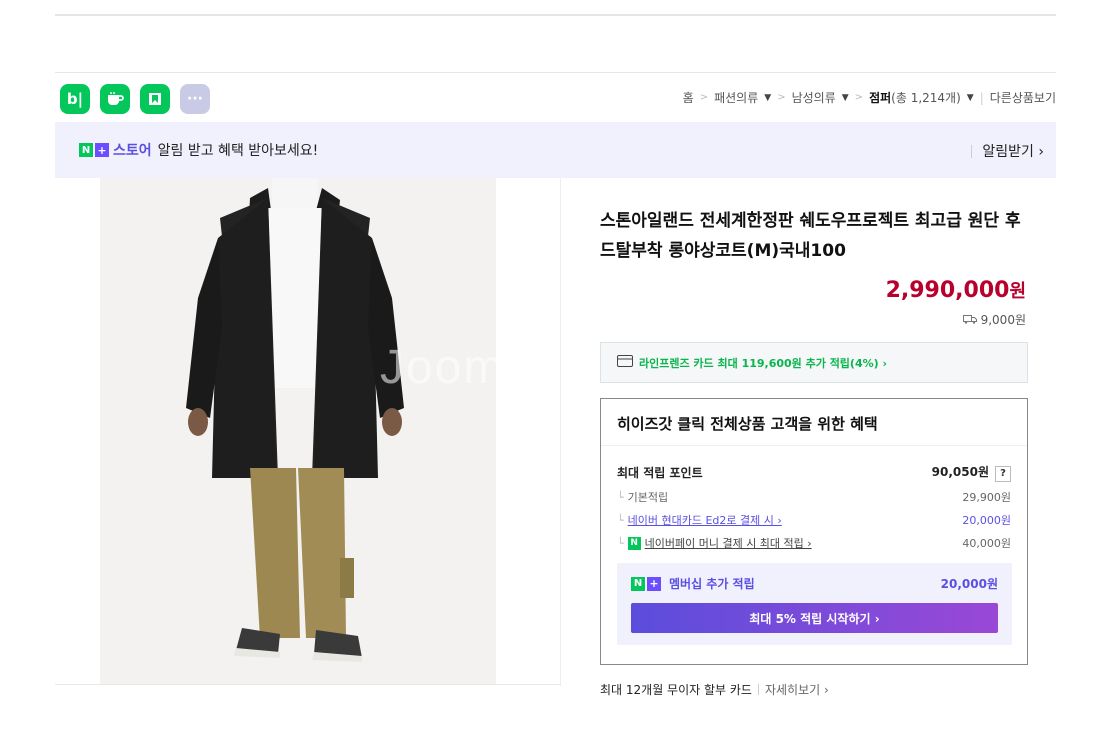 The image size is (1111, 750). I want to click on breadcrumb-home: 홈, so click(688, 97).